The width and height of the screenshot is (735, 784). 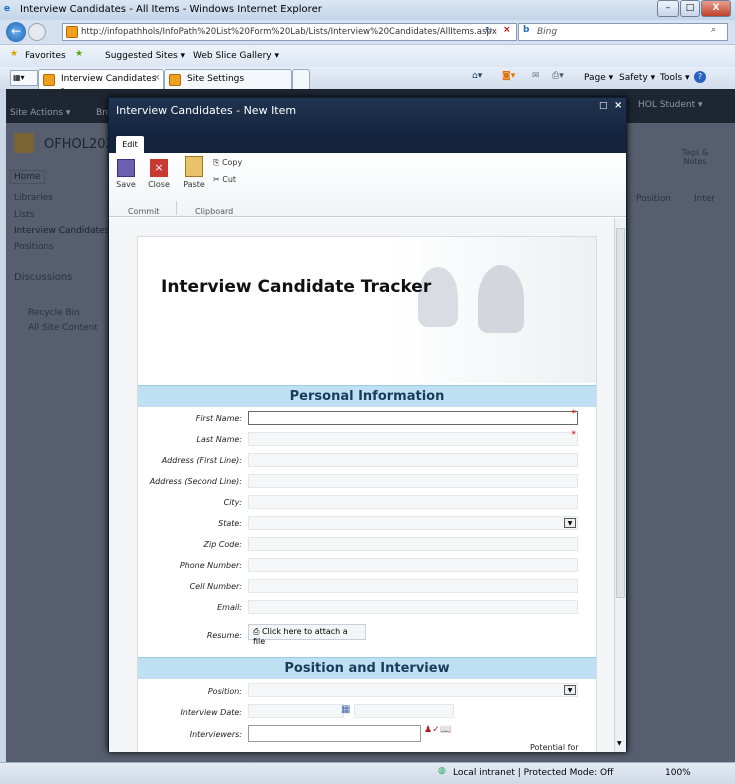 I want to click on nav-interview-candidates: Interview Candidates, so click(x=61, y=231).